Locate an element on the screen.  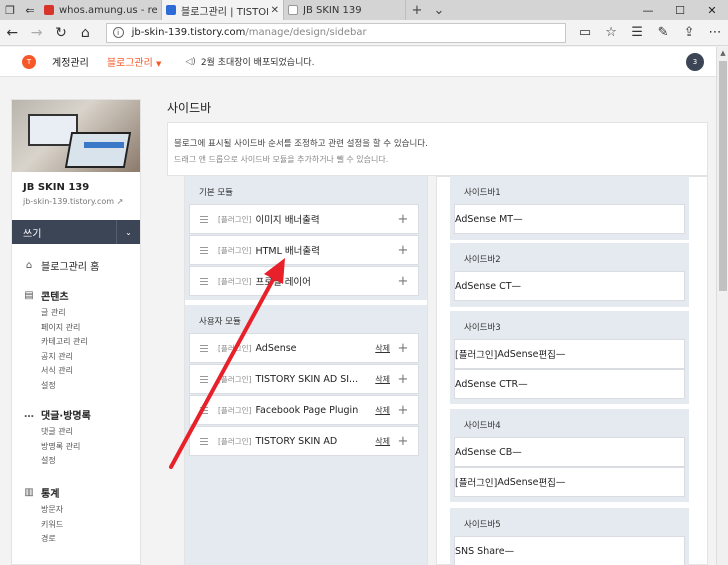
sidebar-item-adsense-cb: AdSense CB — is located at coordinates (569, 452).